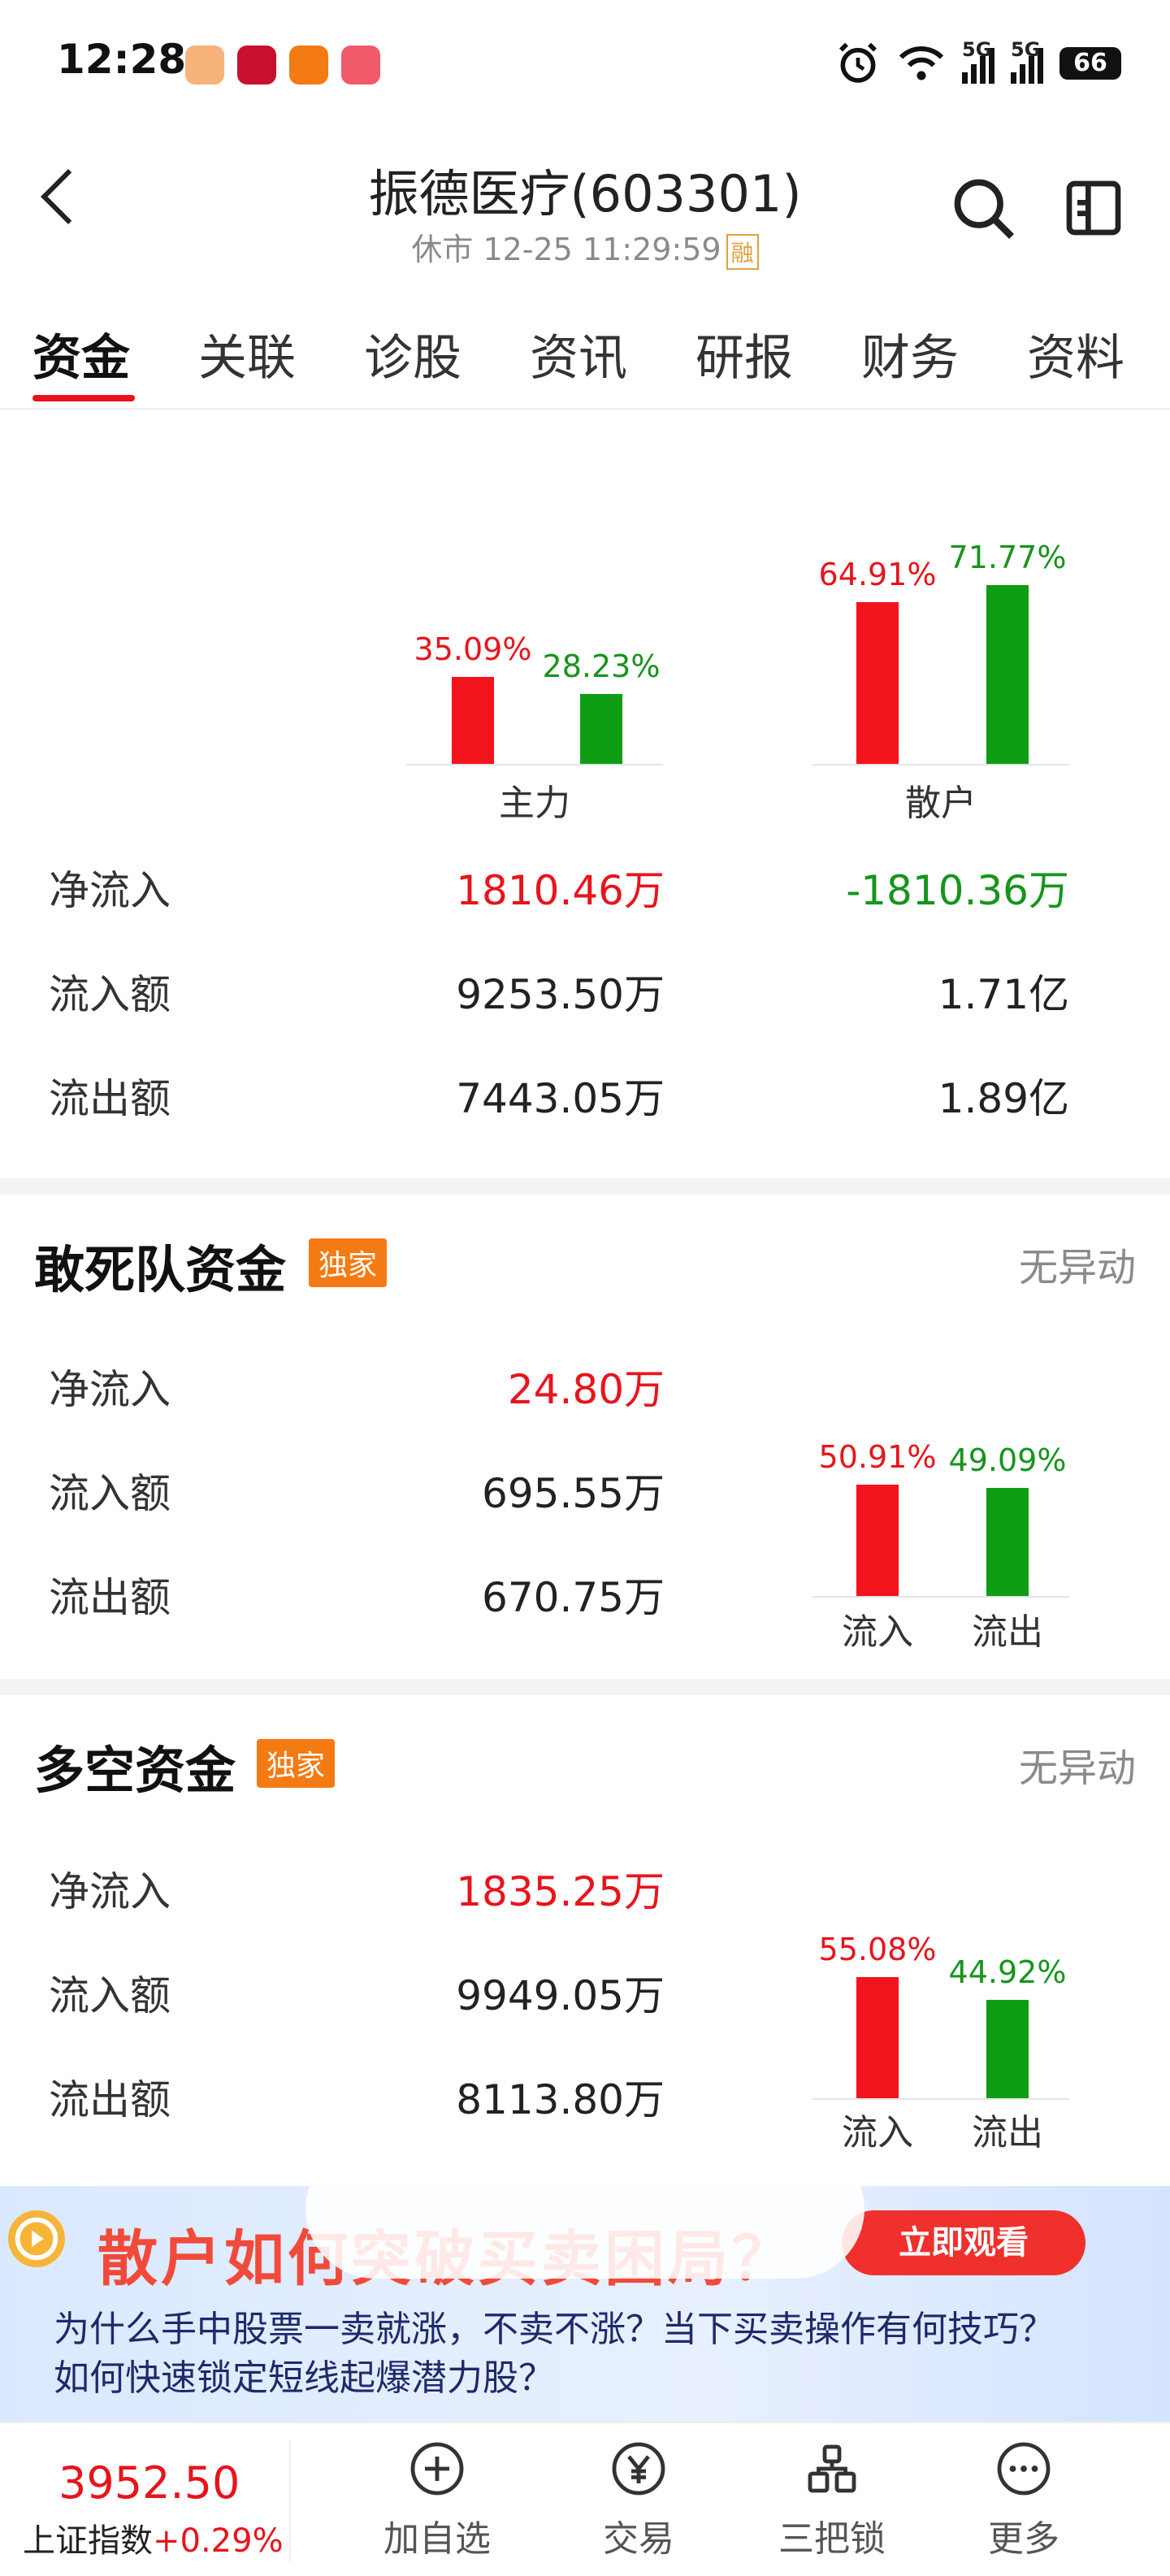 Image resolution: width=1170 pixels, height=2576 pixels. What do you see at coordinates (110, 1098) in the screenshot?
I see `row-label-outflow: 流出额` at bounding box center [110, 1098].